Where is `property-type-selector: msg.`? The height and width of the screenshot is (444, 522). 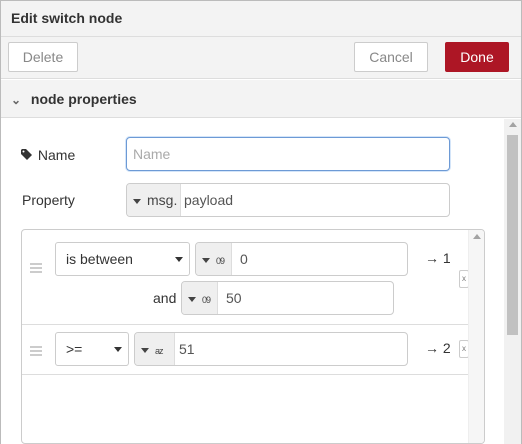
property-type-selector: msg. is located at coordinates (154, 200).